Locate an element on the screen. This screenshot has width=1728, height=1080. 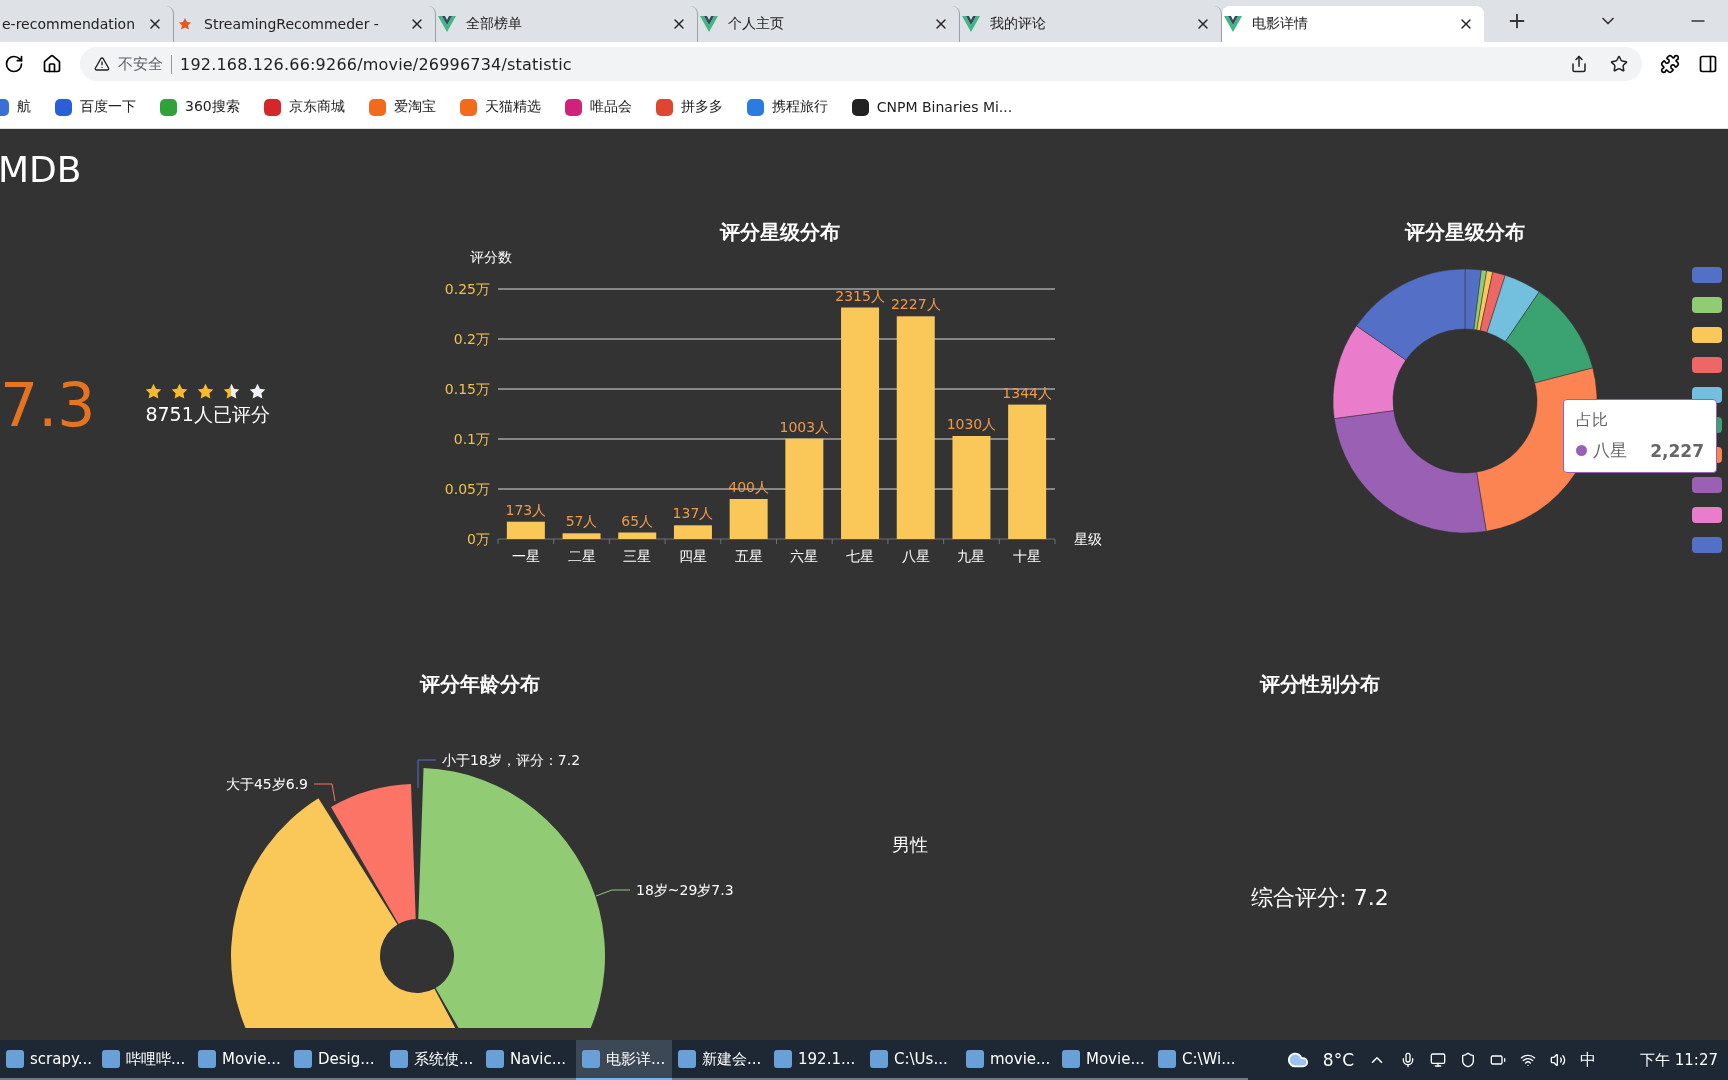
rating-count: 8751人已评分 is located at coordinates (207, 414).